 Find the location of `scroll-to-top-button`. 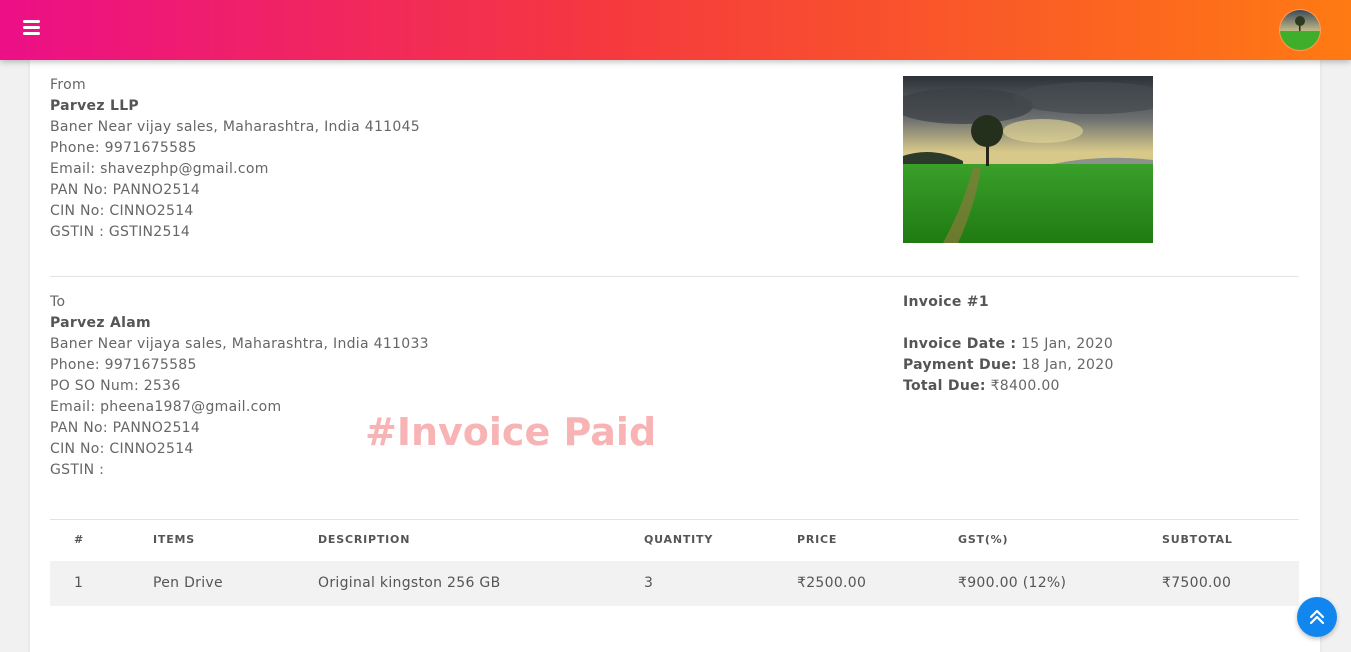

scroll-to-top-button is located at coordinates (1317, 617).